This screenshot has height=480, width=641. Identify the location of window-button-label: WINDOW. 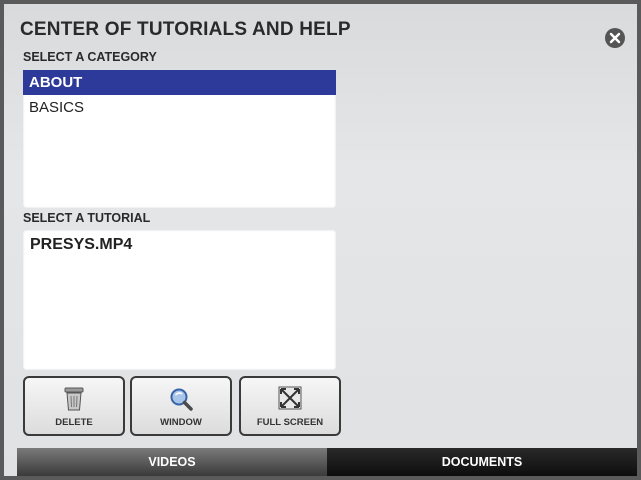
(181, 422).